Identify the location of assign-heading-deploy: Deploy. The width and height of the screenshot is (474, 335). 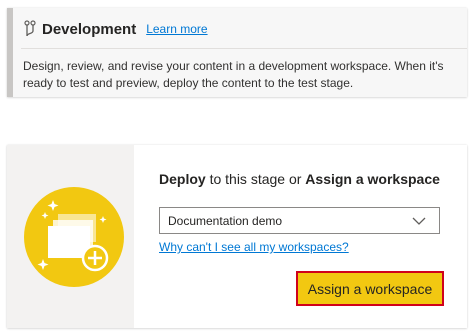
(182, 179).